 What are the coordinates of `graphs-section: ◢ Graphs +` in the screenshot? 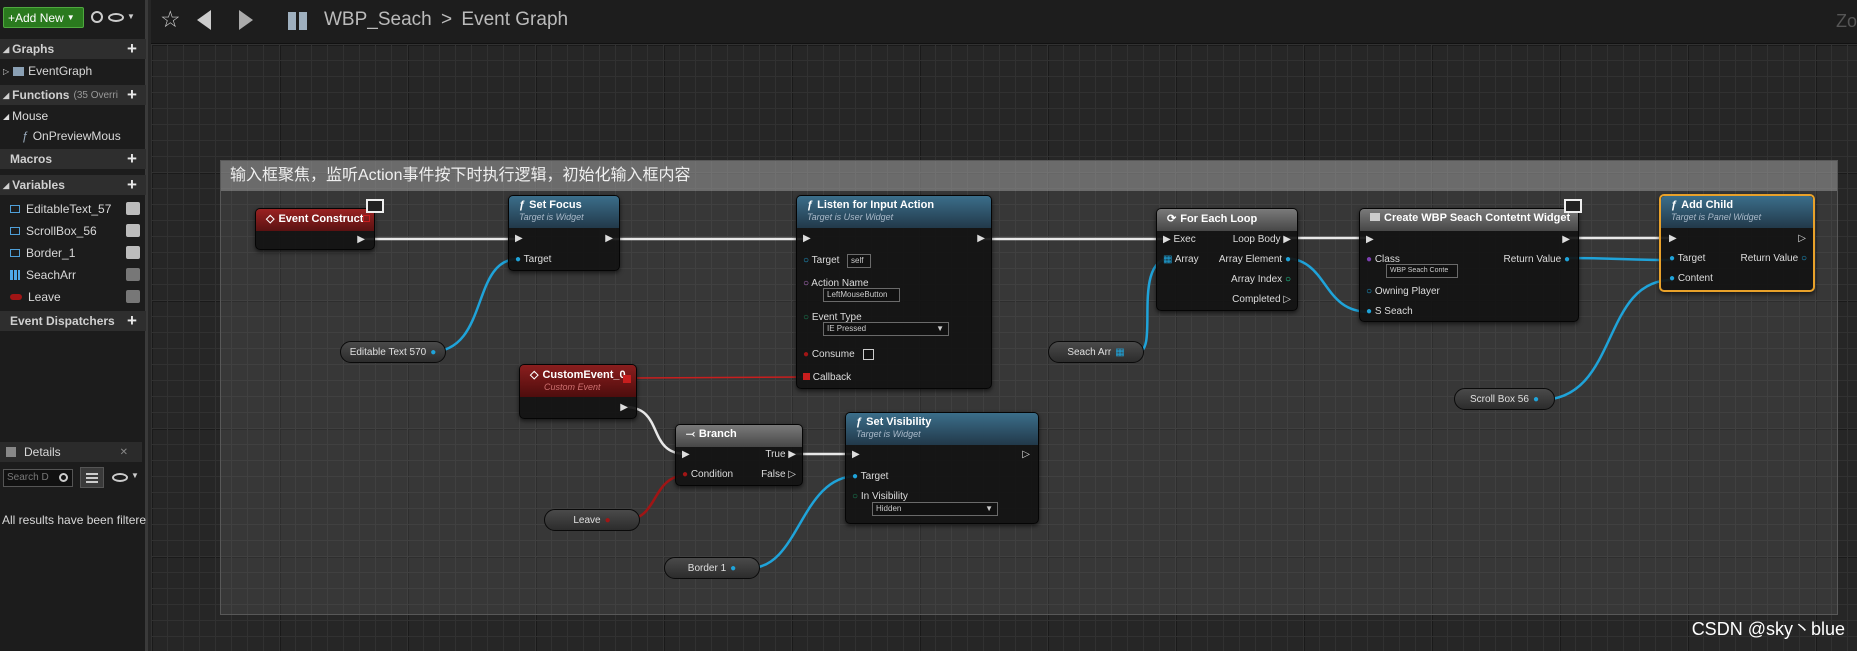 It's located at (73, 49).